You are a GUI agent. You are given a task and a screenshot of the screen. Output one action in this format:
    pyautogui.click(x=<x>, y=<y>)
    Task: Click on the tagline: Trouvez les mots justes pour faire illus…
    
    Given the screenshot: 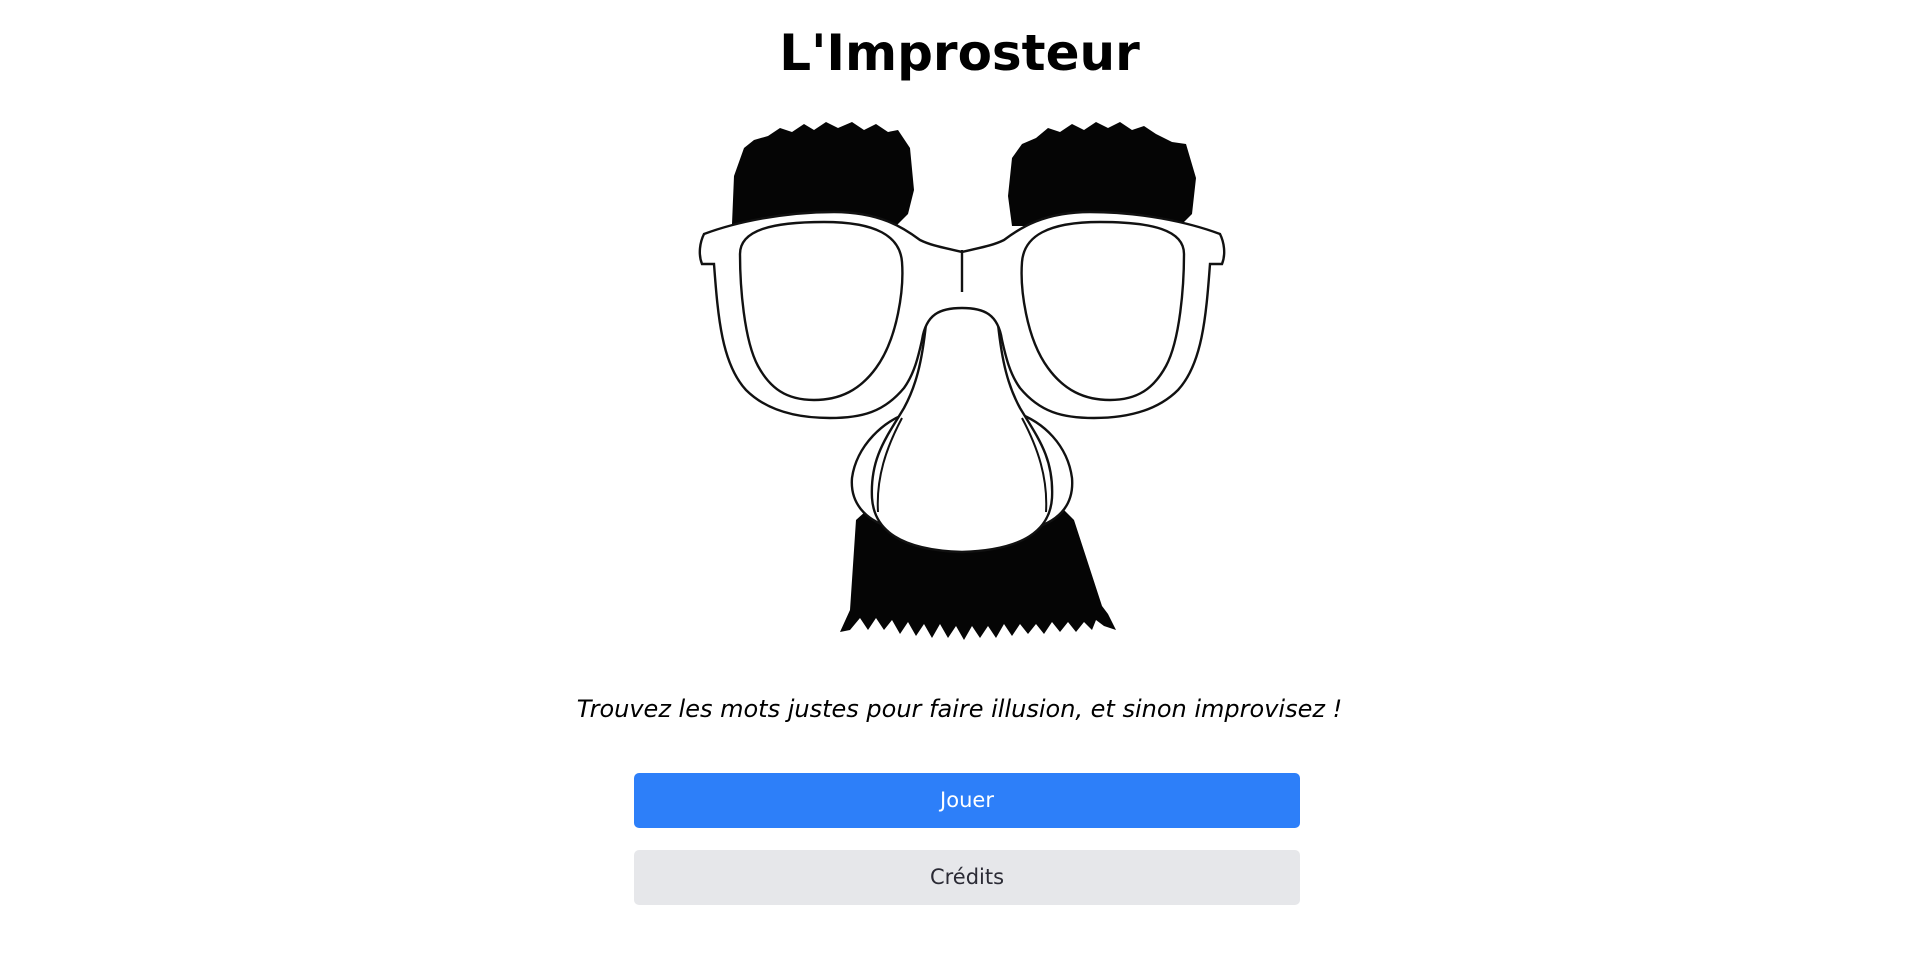 What is the action you would take?
    pyautogui.click(x=959, y=709)
    